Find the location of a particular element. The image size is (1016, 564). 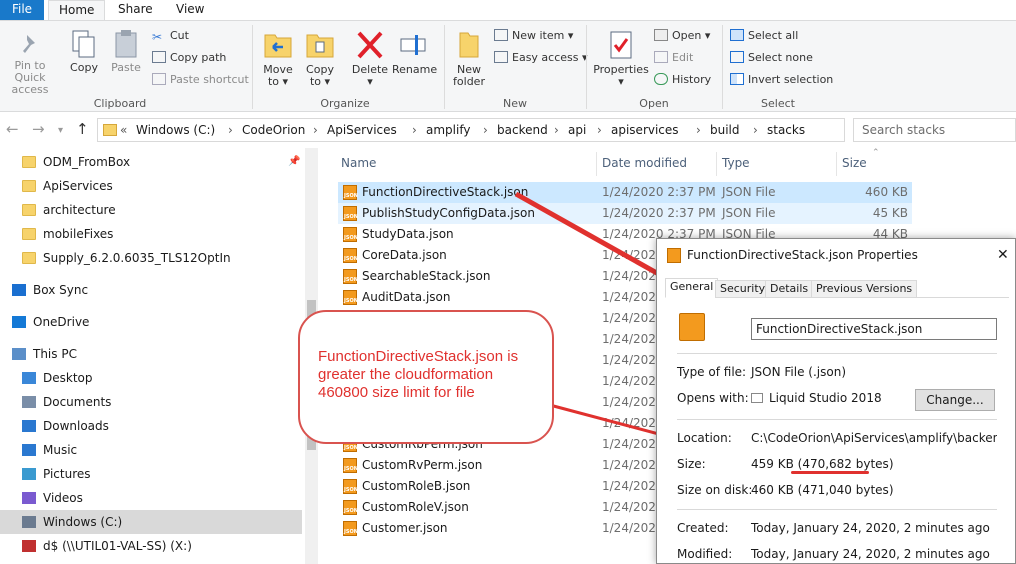

dialog-title: FunctionDirectiveStack.json Properties is located at coordinates (802, 255).